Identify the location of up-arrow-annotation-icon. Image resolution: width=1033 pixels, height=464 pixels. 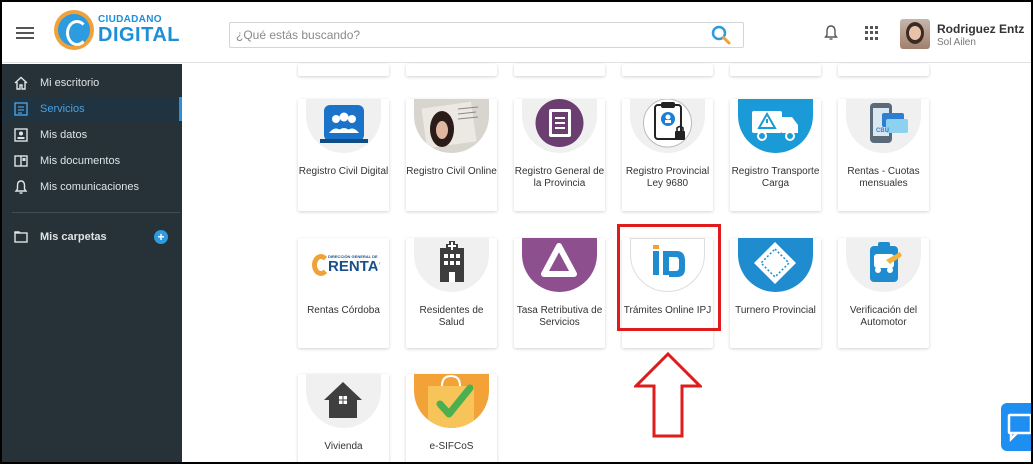
(668, 395).